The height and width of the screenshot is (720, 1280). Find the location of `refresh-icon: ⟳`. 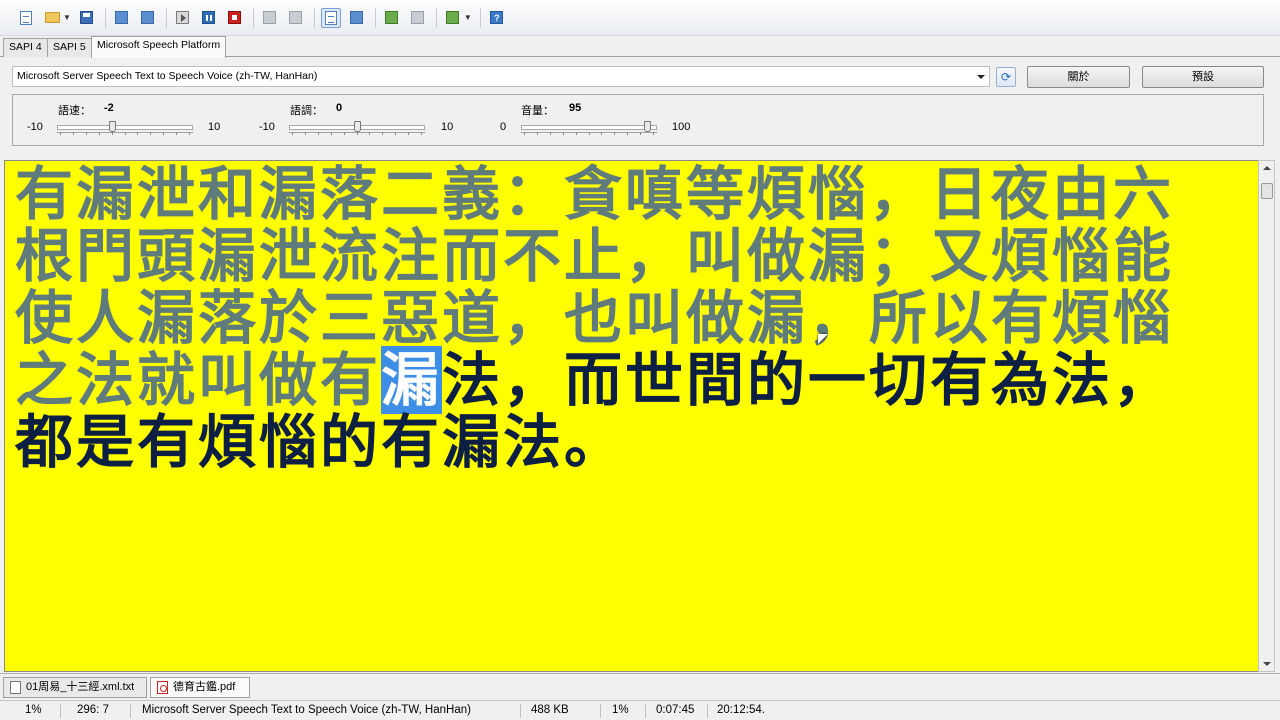

refresh-icon: ⟳ is located at coordinates (1006, 77).